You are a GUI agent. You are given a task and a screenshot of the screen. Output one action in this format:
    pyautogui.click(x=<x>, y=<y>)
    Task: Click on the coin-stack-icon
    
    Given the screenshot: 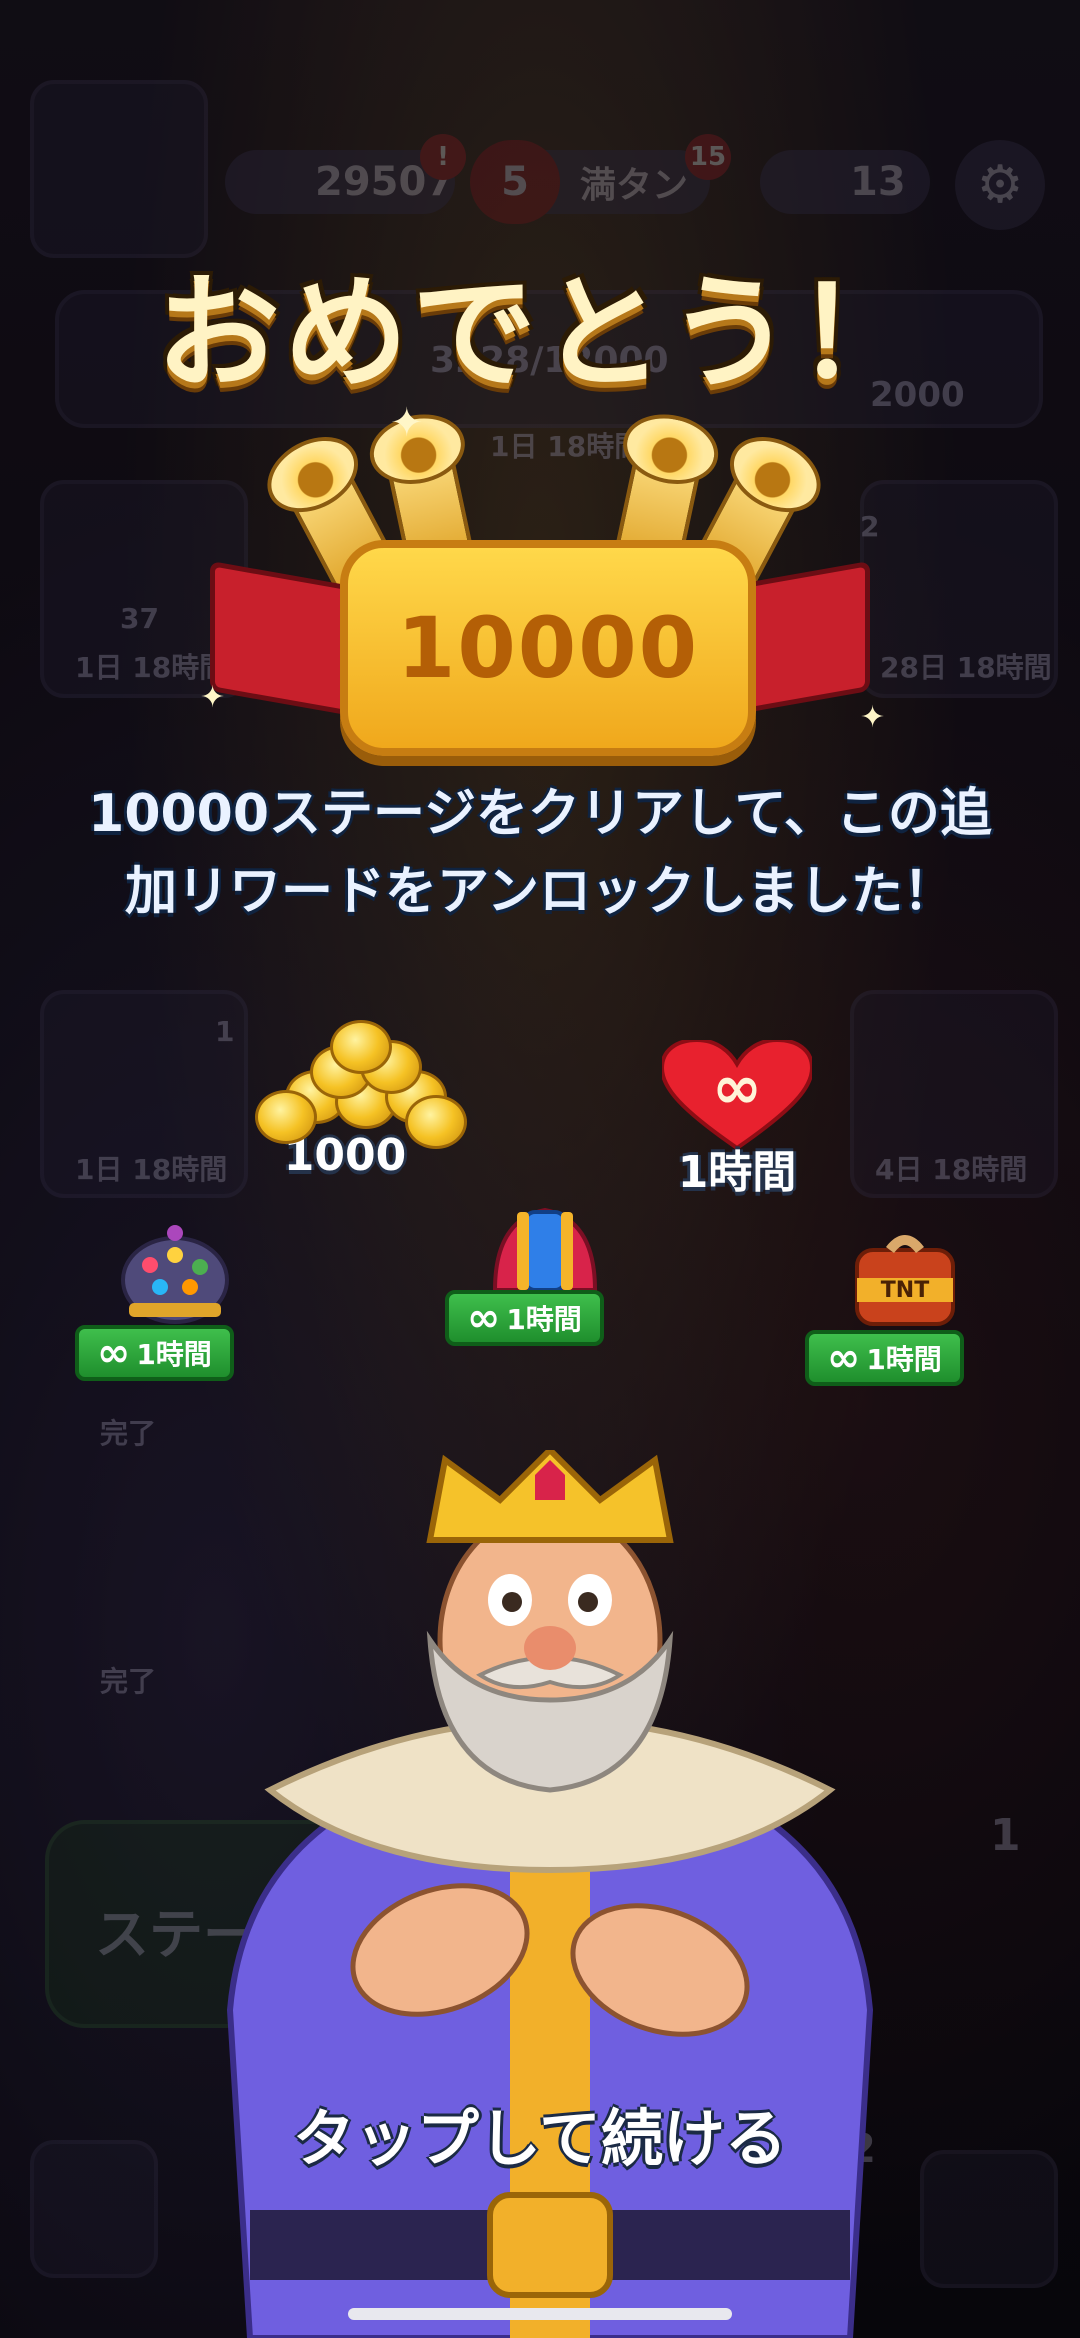 What is the action you would take?
    pyautogui.click(x=356, y=1084)
    